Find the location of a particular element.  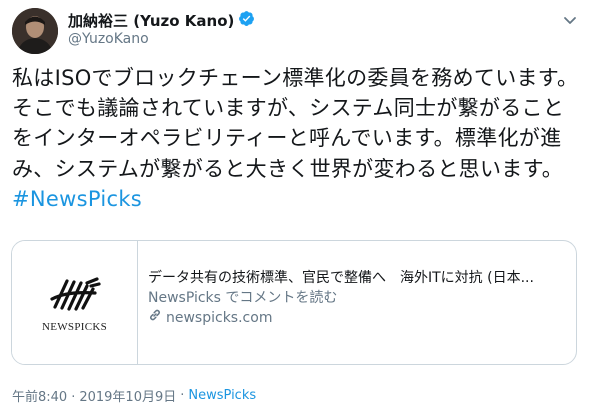

newspicks-zebra-logo-icon is located at coordinates (75, 295).